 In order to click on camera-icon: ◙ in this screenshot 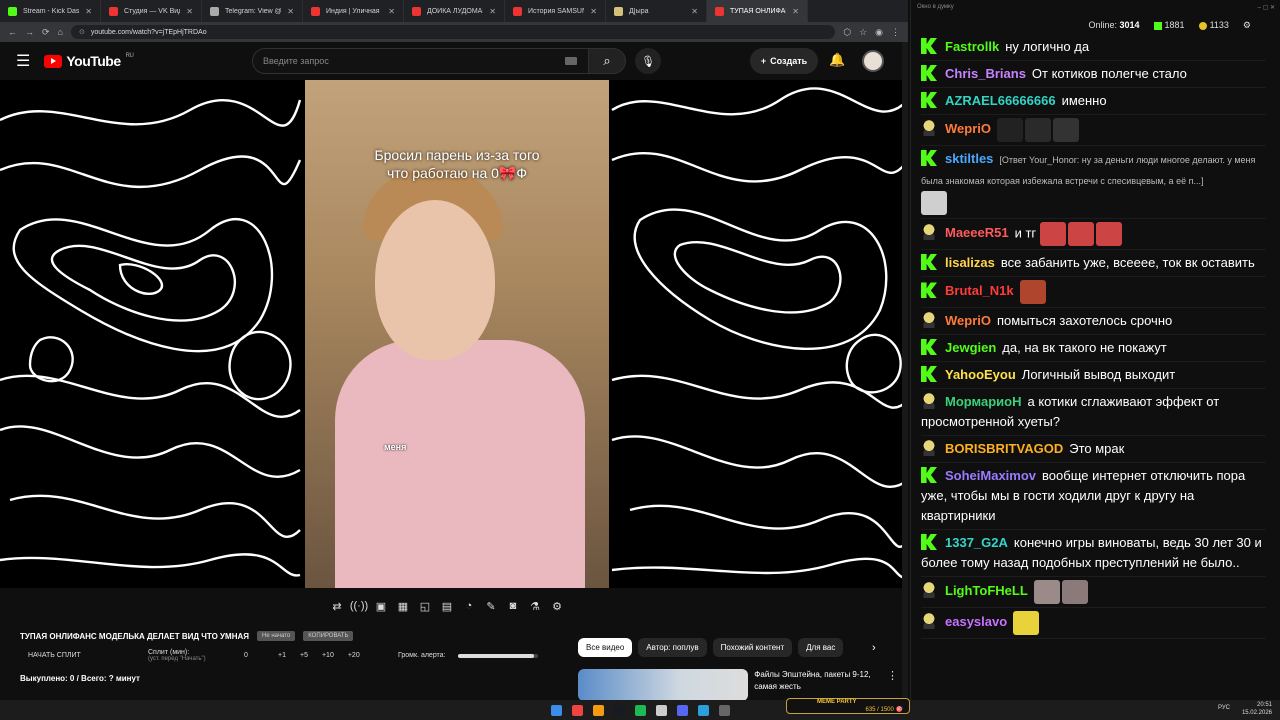, I will do `click(513, 606)`.